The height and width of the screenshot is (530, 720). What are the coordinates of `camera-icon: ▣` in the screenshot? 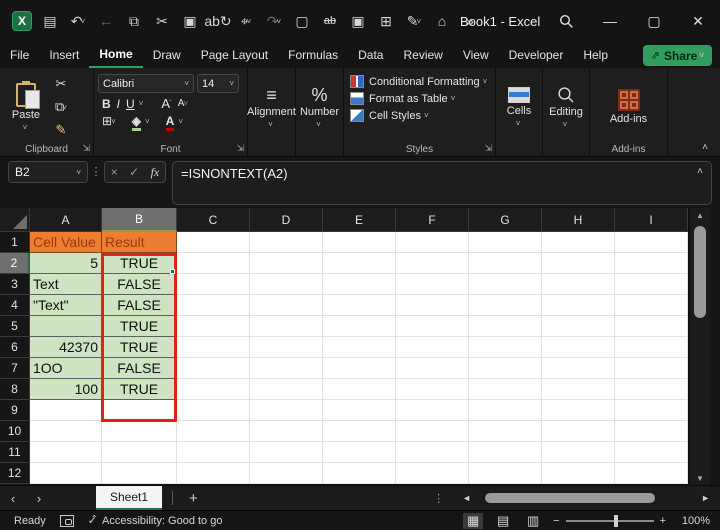 It's located at (358, 21).